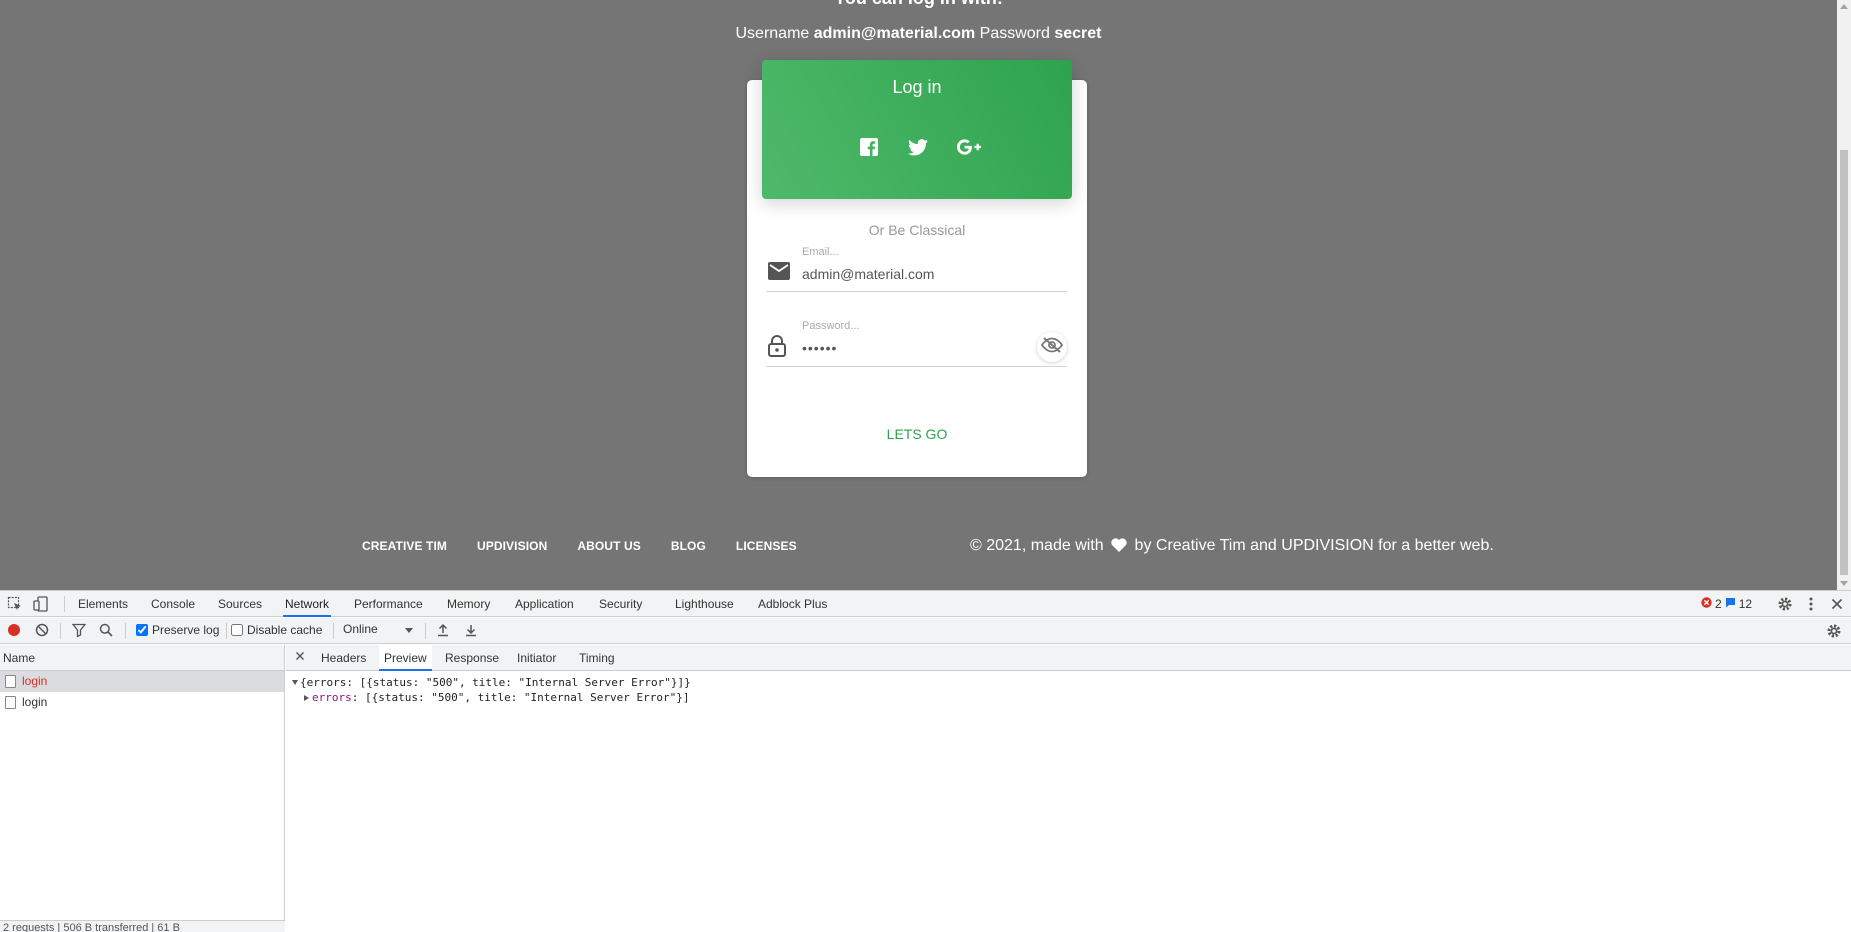  Describe the element at coordinates (300, 657) in the screenshot. I see `close-detail-icon` at that location.